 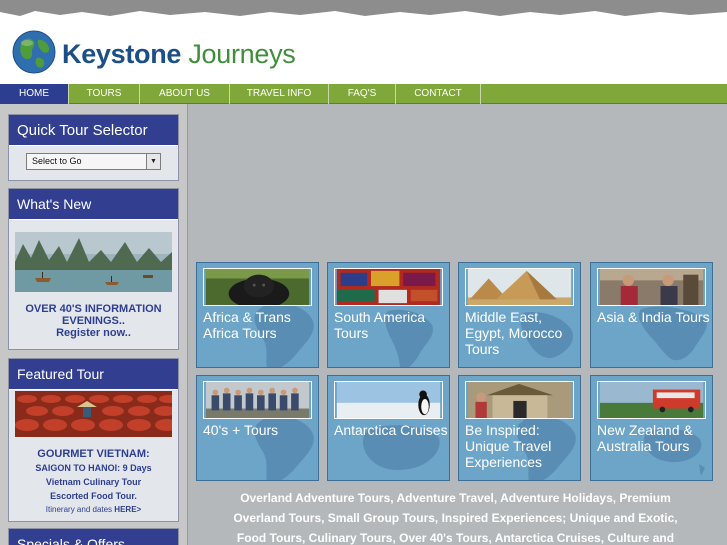 I want to click on quick-tour-panel: Quick Tour Selector Select to Go ▼, so click(x=93, y=147).